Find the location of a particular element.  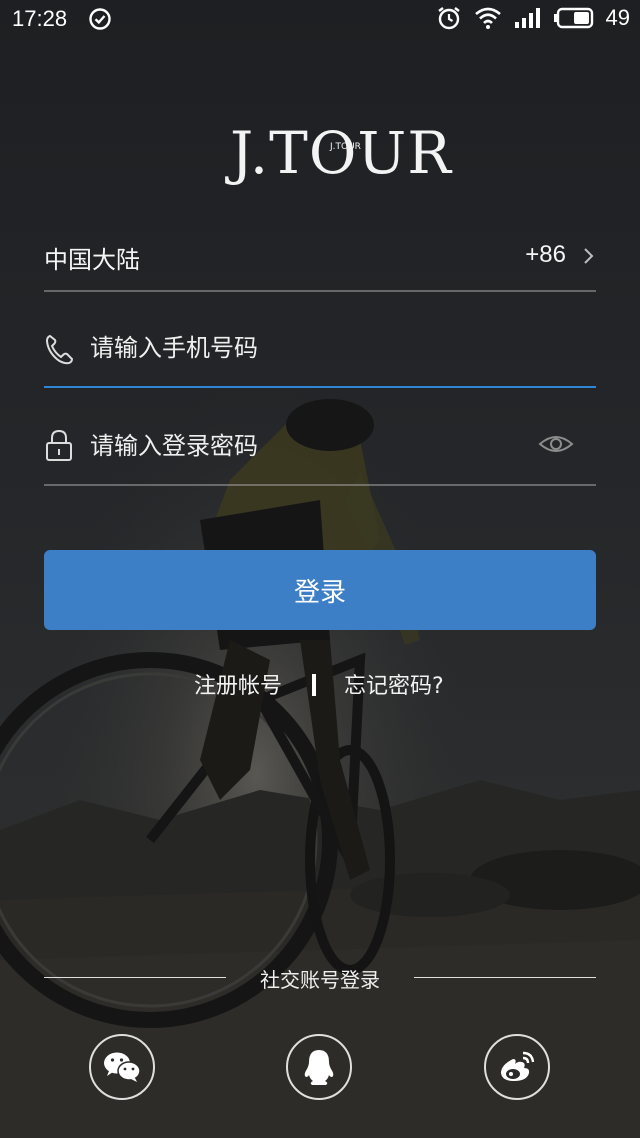

check-circle-icon is located at coordinates (100, 19).